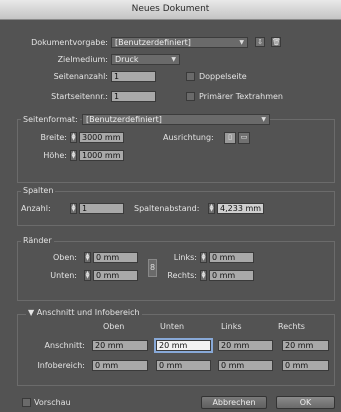 This screenshot has height=412, width=341. What do you see at coordinates (183, 345) in the screenshot?
I see `bleed-bottom-input: 20 mm` at bounding box center [183, 345].